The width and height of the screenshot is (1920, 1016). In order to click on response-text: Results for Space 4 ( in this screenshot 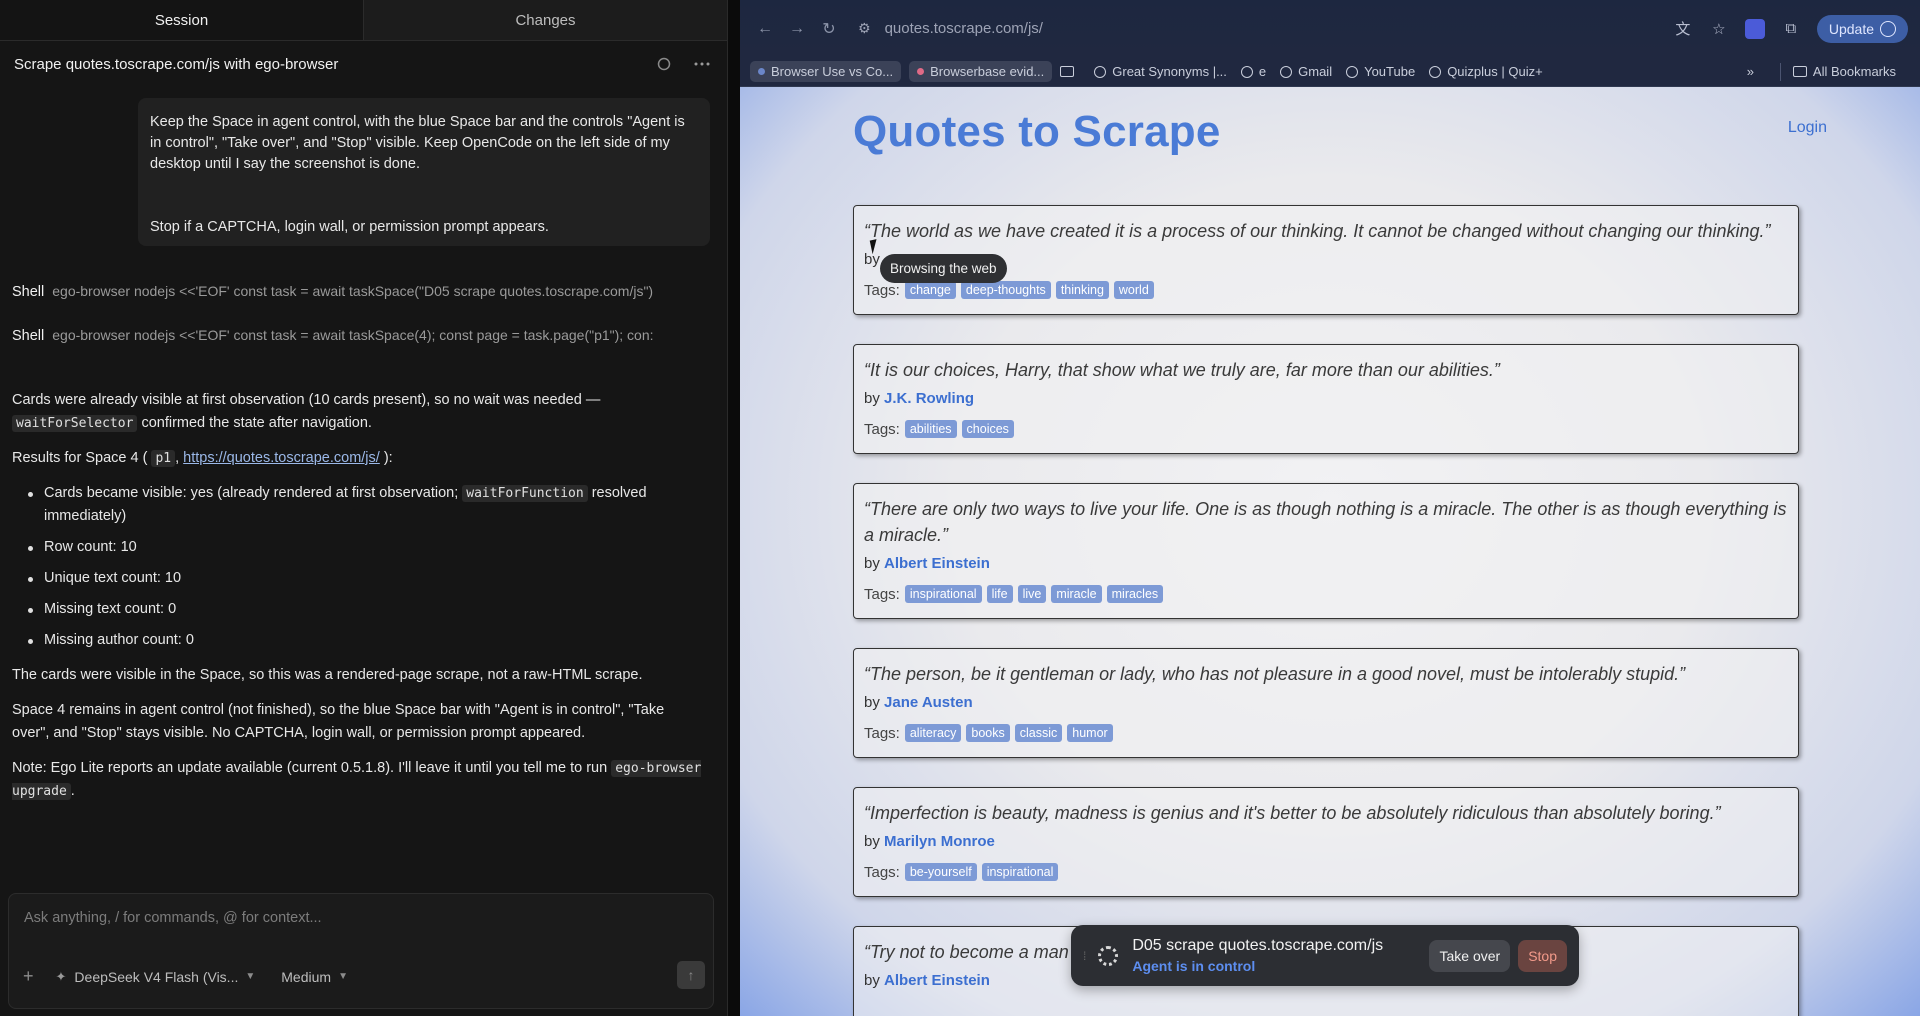, I will do `click(80, 458)`.